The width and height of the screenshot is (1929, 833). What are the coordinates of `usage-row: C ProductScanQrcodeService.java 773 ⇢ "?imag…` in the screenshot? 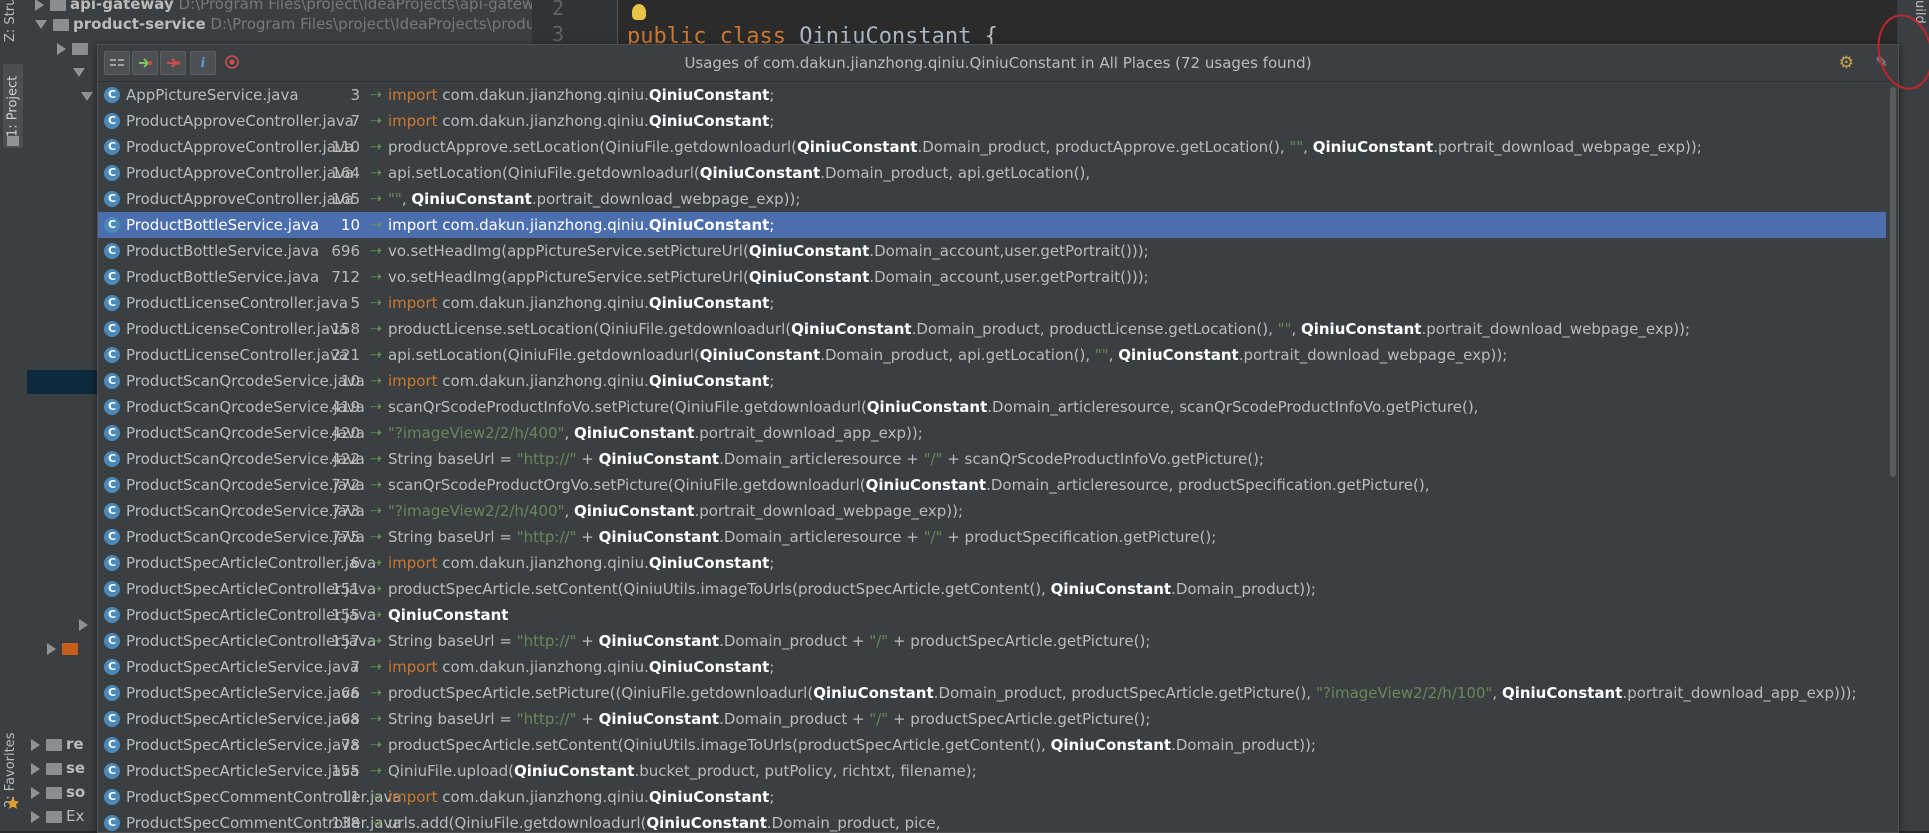 It's located at (992, 511).